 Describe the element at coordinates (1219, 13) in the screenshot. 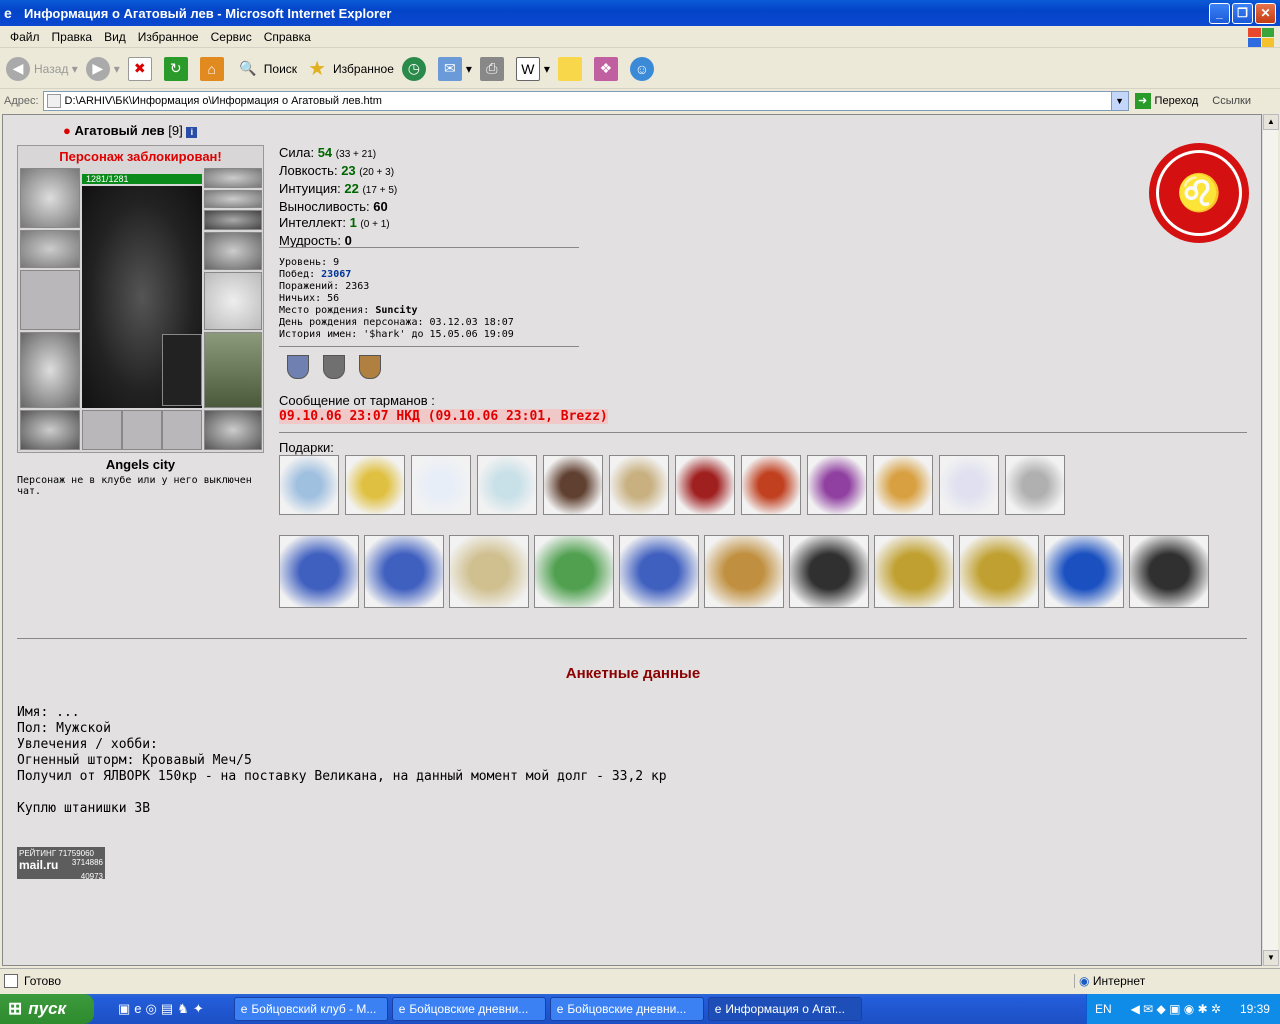

I see `minimize-button: _` at that location.